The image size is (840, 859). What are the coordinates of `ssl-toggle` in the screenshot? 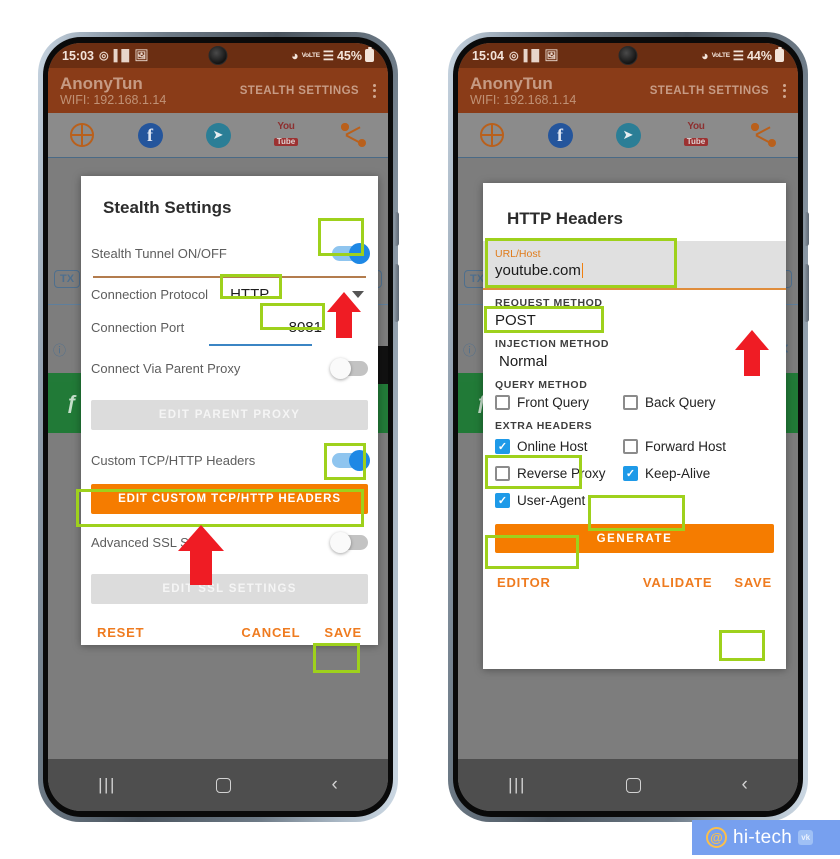 It's located at (349, 542).